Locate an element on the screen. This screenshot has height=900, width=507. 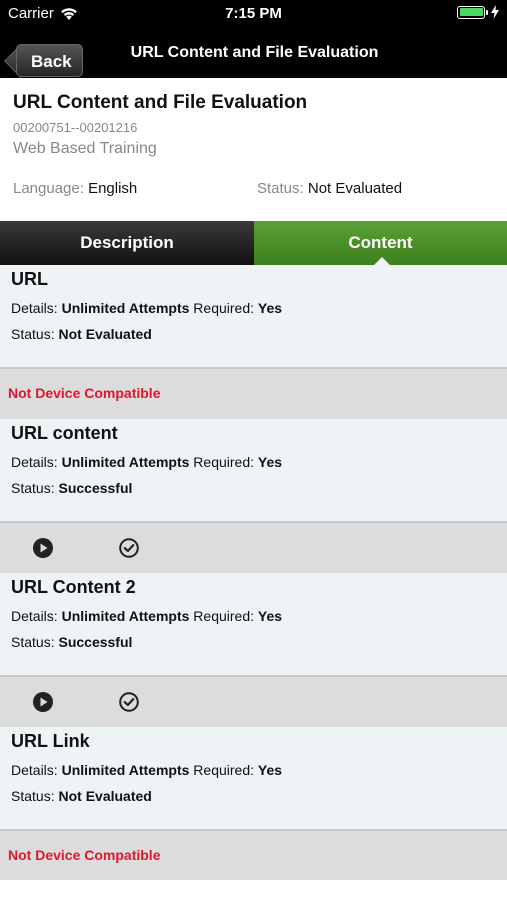
language-value: English is located at coordinates (113, 188).